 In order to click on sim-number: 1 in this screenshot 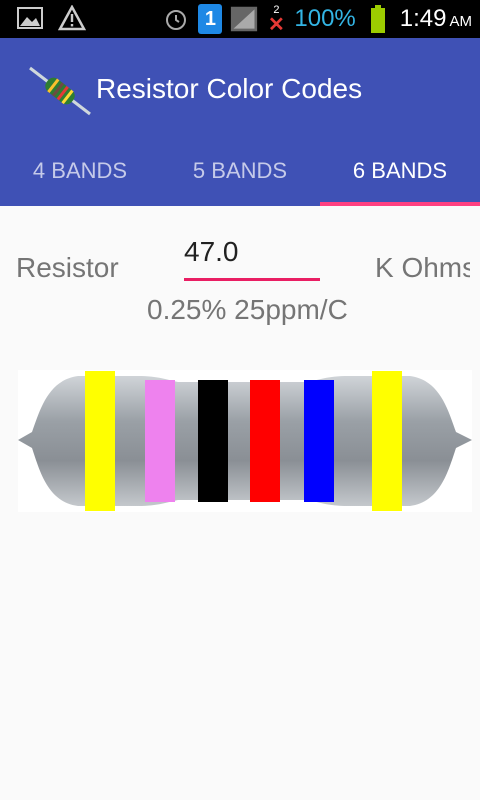, I will do `click(210, 18)`.